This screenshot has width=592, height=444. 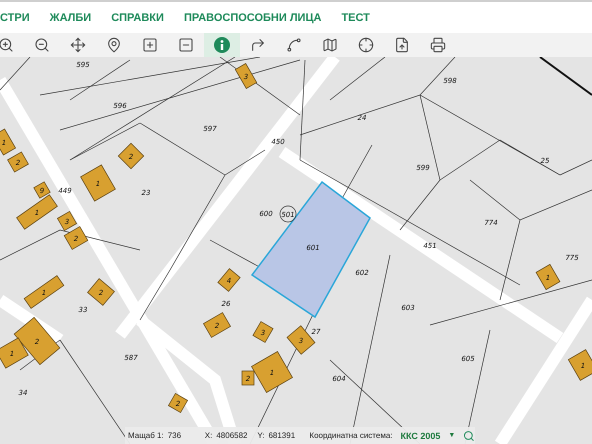 I want to click on square-minus-icon, so click(x=186, y=45).